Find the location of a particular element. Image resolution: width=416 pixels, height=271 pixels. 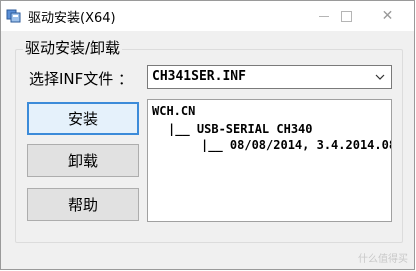

info-line-version: |__ 08/08/2014, 3.4.2014.08 is located at coordinates (296, 145).